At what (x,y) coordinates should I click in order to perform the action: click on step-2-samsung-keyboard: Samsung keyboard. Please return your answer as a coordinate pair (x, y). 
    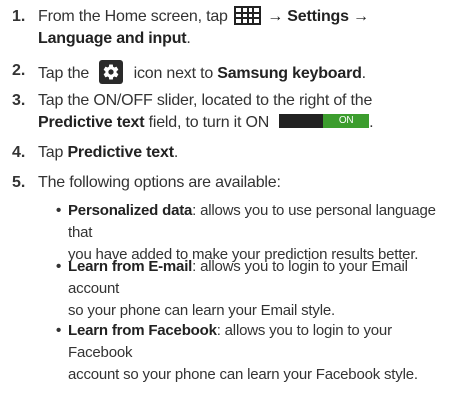
    Looking at the image, I should click on (289, 73).